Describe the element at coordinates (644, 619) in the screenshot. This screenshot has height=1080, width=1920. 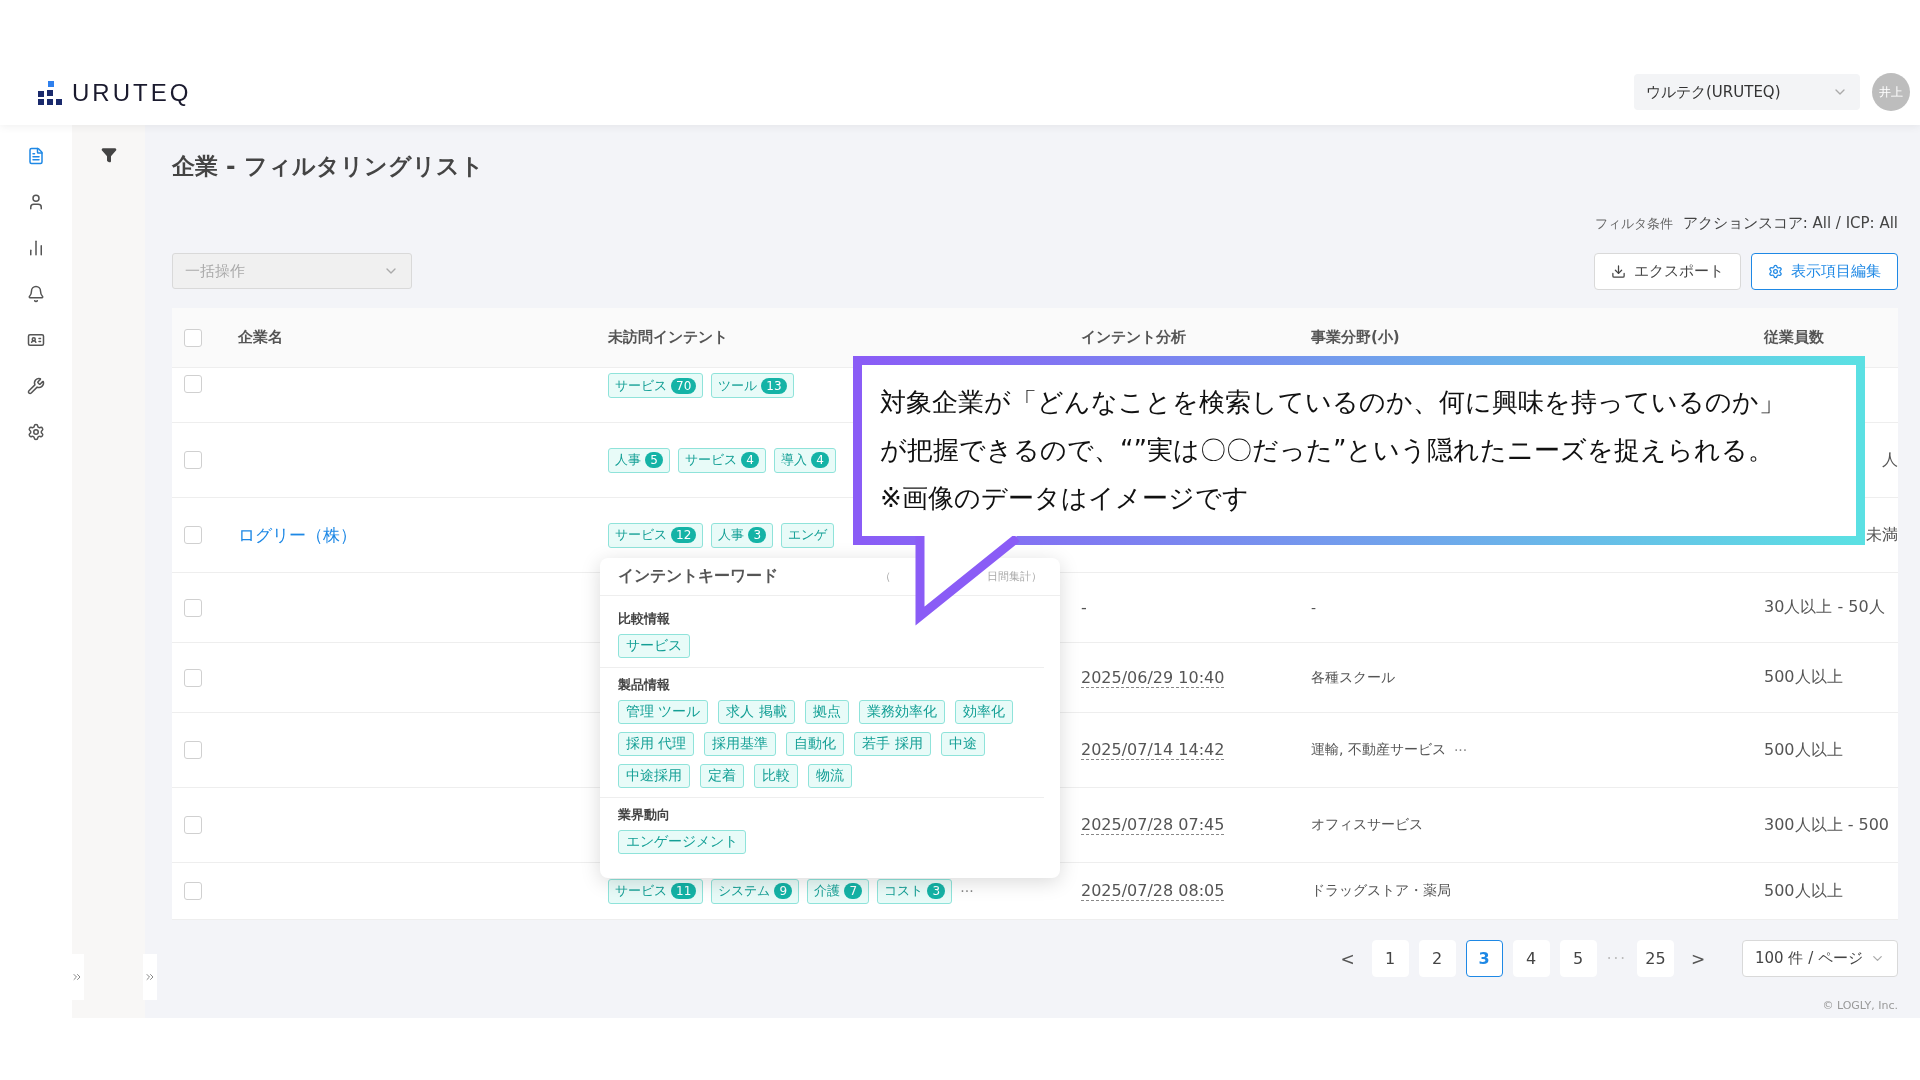
I see `section-heading: 比較情報` at that location.